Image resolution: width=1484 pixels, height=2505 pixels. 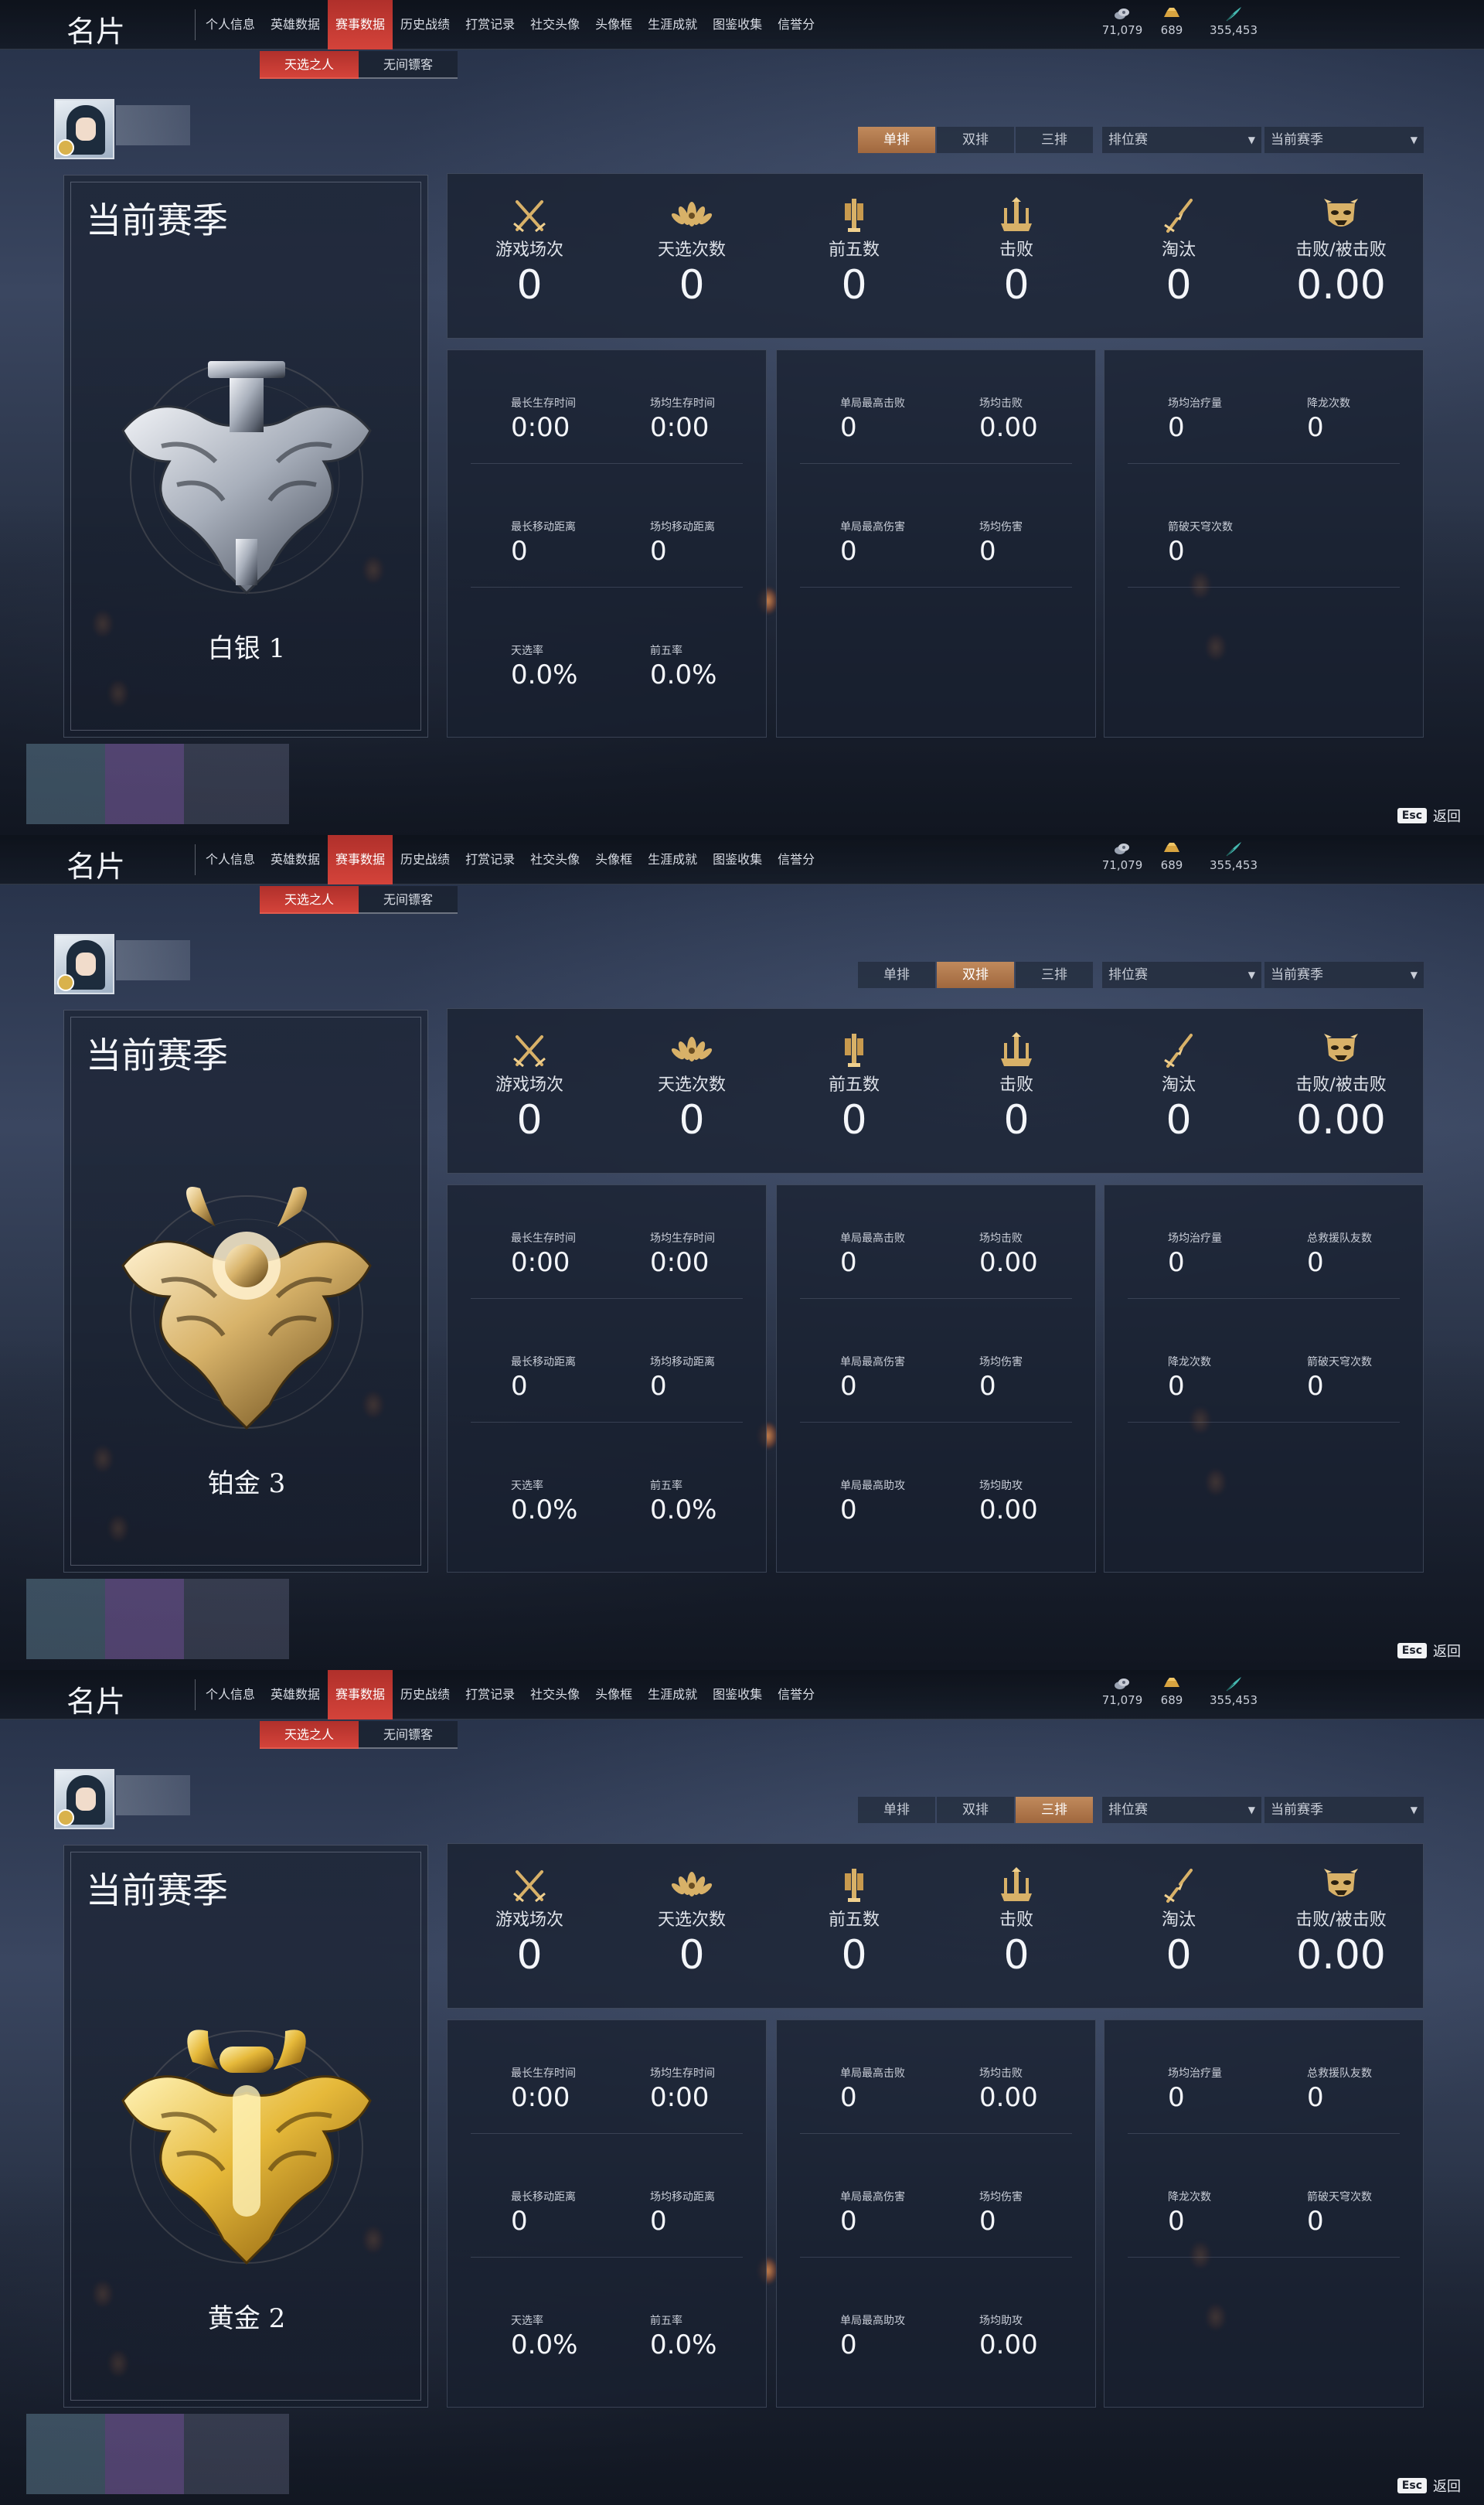 What do you see at coordinates (245, 1291) in the screenshot?
I see `rank-card: 当前赛季 铂金 3` at bounding box center [245, 1291].